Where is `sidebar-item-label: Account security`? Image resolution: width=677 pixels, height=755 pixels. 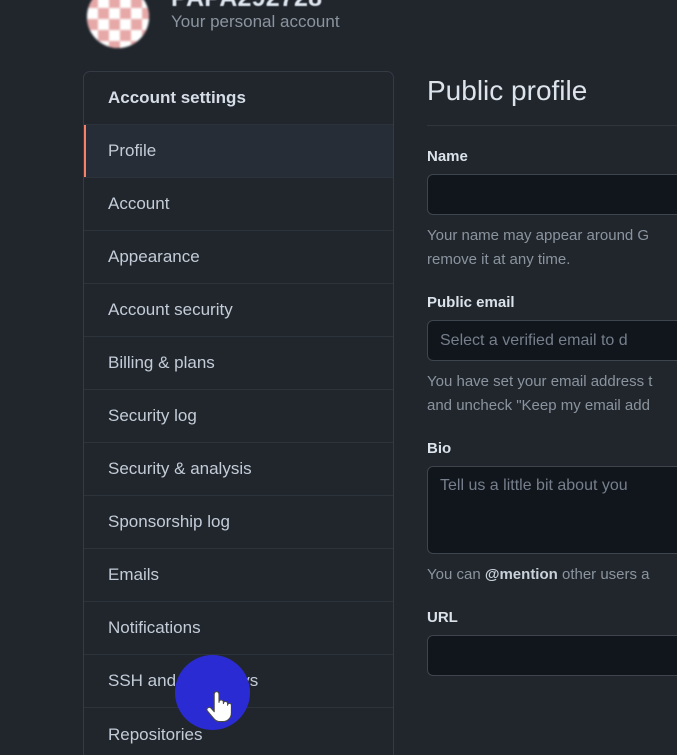
sidebar-item-label: Account security is located at coordinates (170, 309).